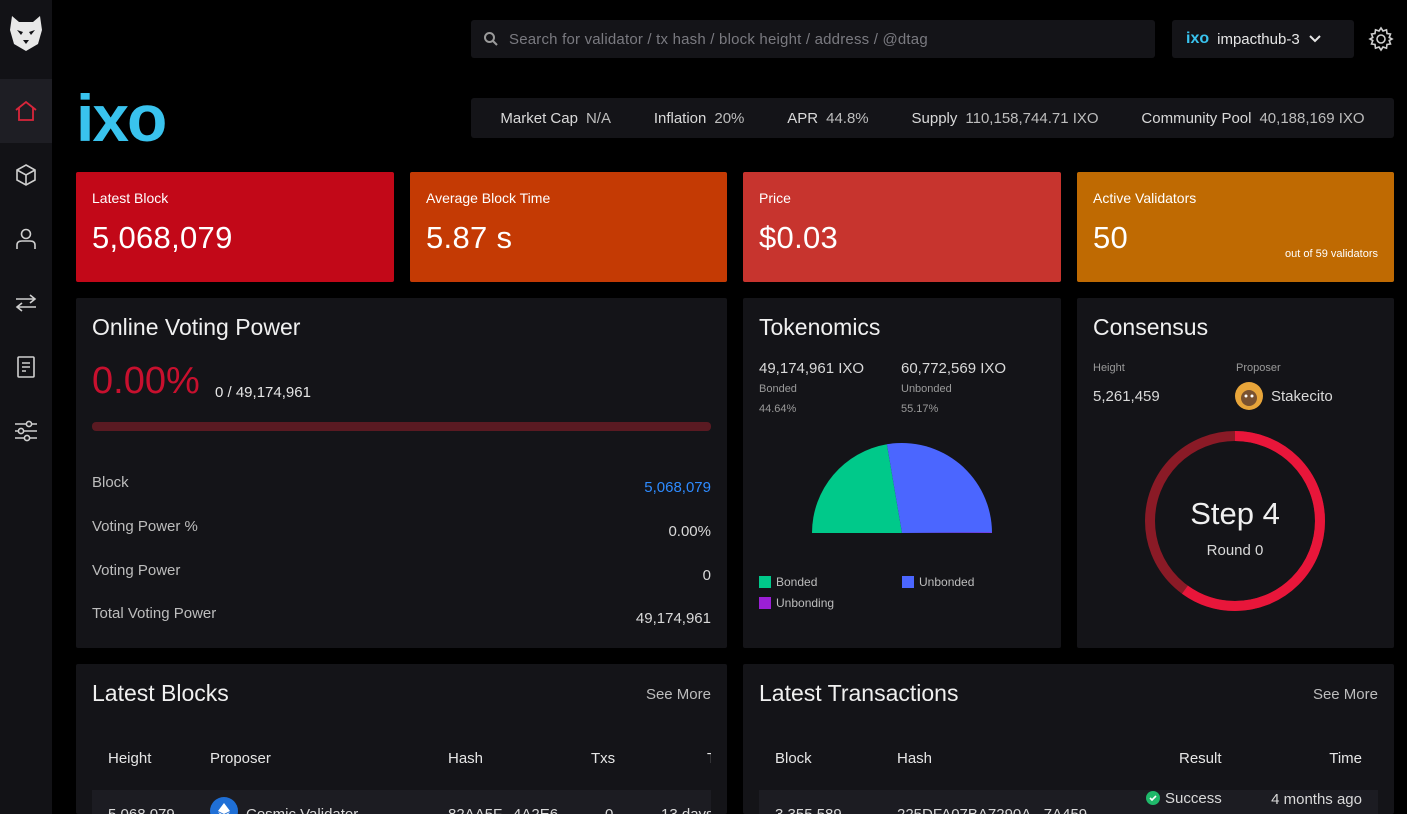 This screenshot has height=814, width=1407. What do you see at coordinates (240, 758) in the screenshot?
I see `column-header: Proposer` at bounding box center [240, 758].